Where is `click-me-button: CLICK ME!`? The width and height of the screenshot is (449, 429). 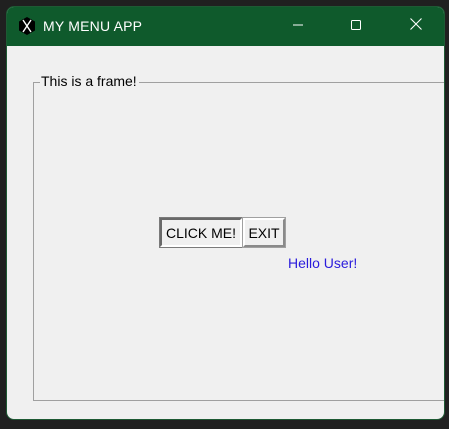 click-me-button: CLICK ME! is located at coordinates (201, 232).